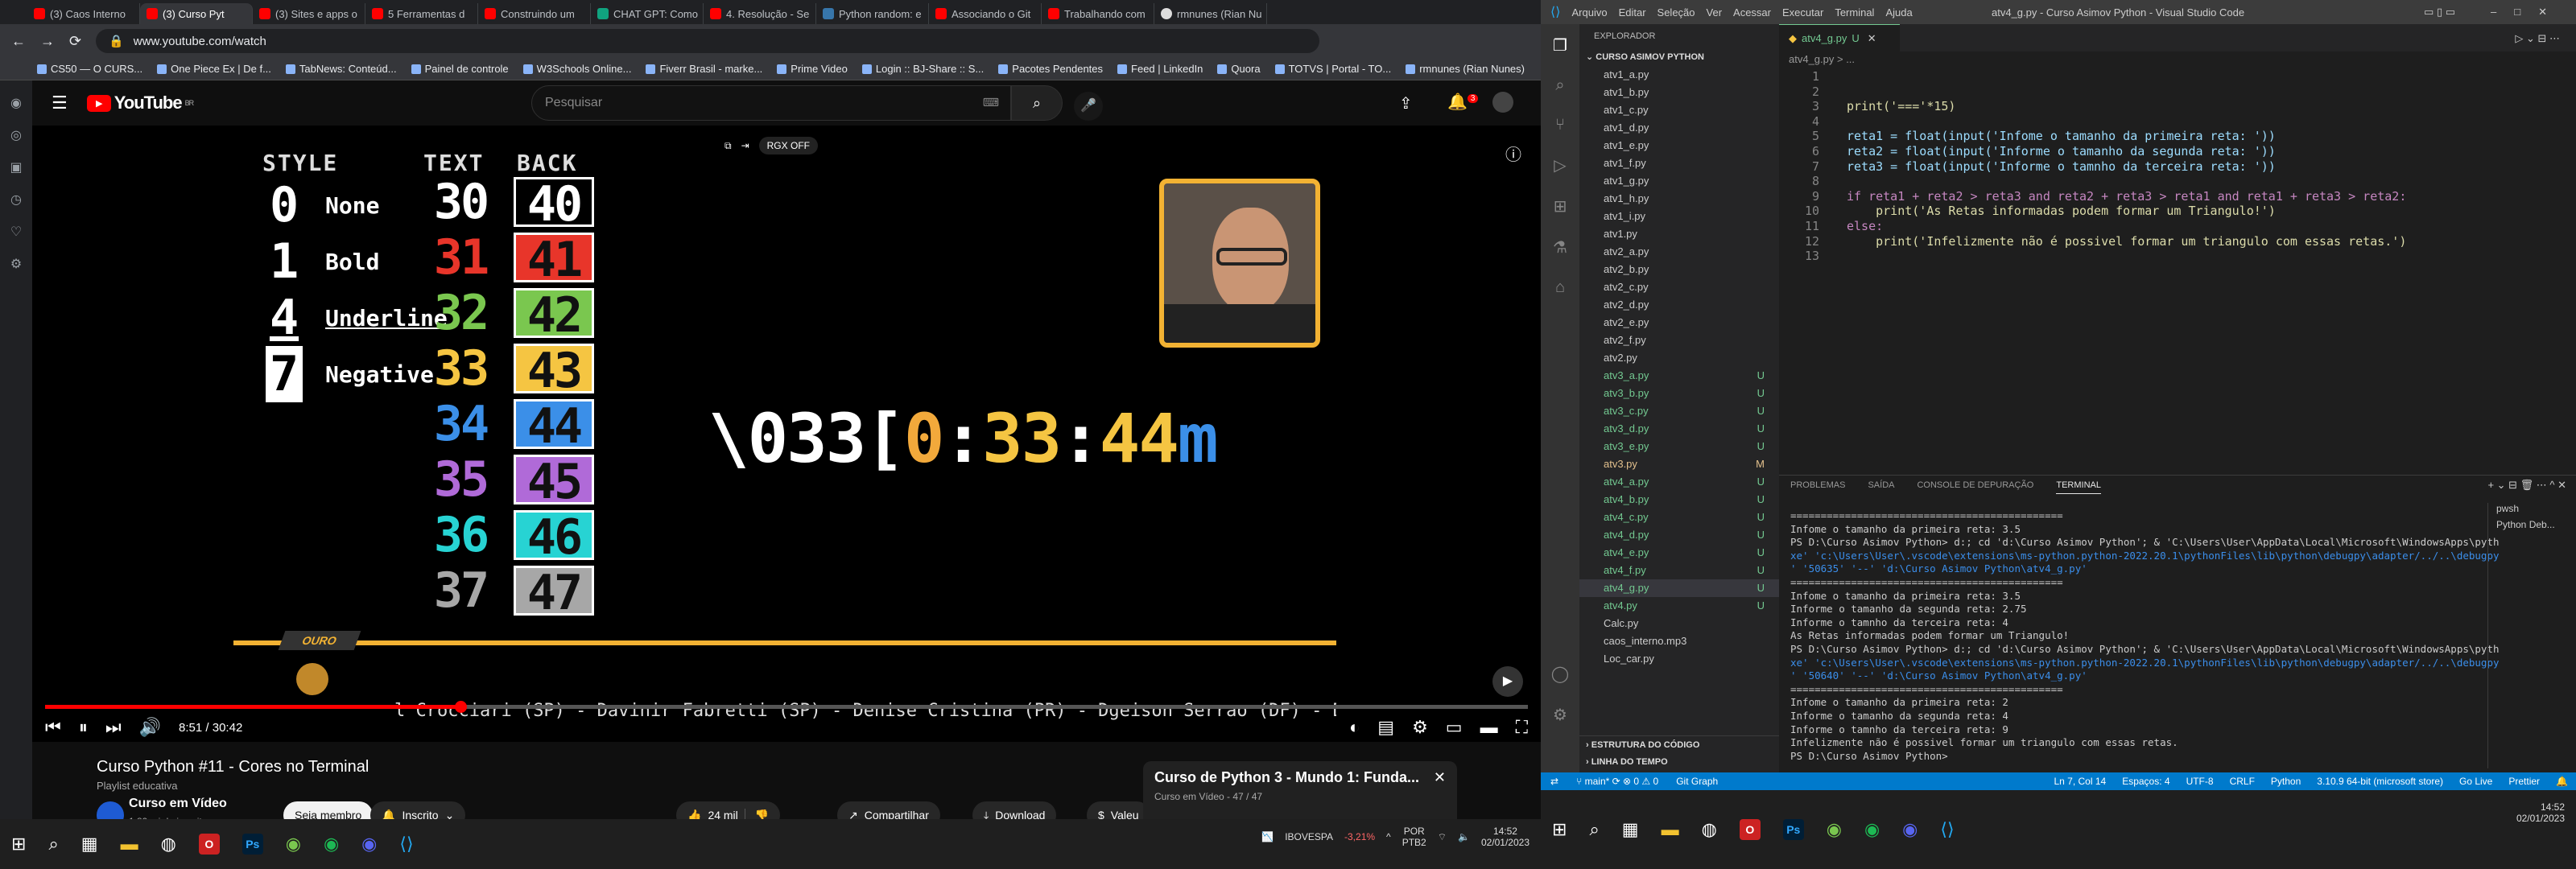  Describe the element at coordinates (1679, 553) in the screenshot. I see `file-item: atv4_e.py U` at that location.